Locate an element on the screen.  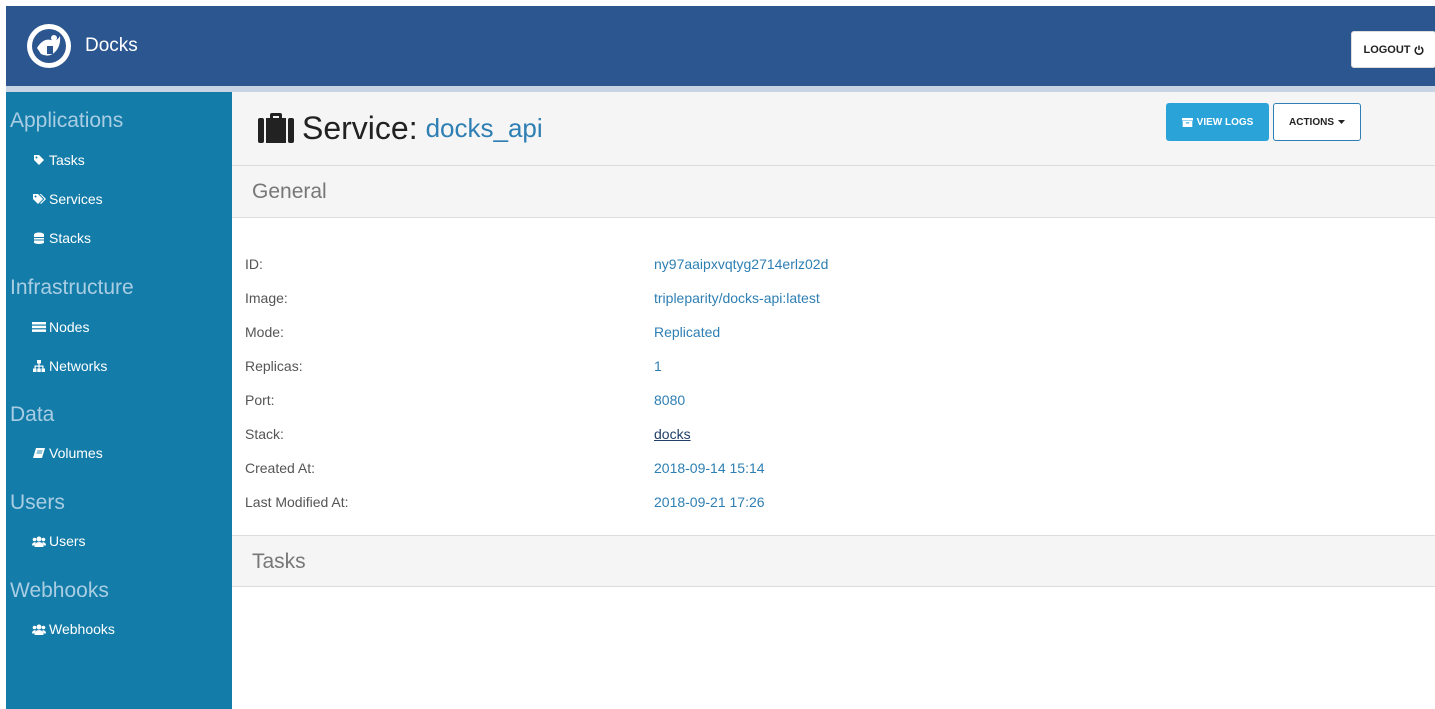
sidebar-item-volumes: Volumes is located at coordinates (67, 453).